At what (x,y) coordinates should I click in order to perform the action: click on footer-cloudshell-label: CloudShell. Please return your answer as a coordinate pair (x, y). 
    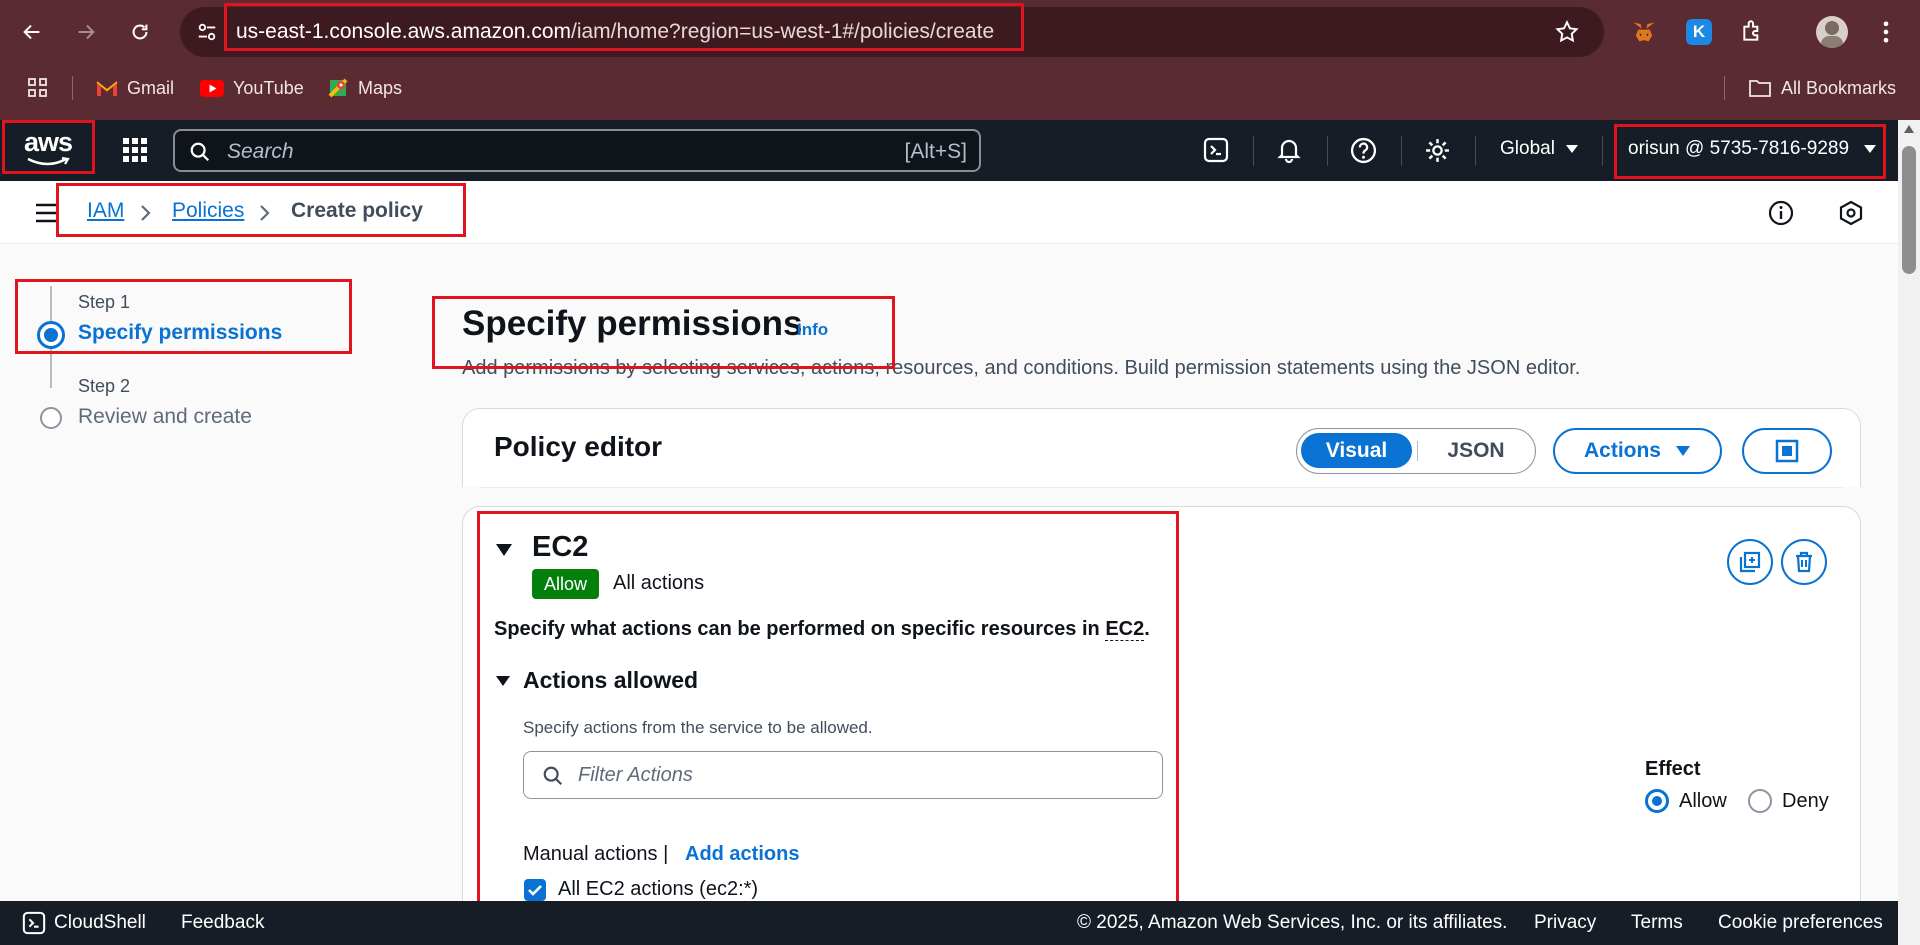
    Looking at the image, I should click on (100, 922).